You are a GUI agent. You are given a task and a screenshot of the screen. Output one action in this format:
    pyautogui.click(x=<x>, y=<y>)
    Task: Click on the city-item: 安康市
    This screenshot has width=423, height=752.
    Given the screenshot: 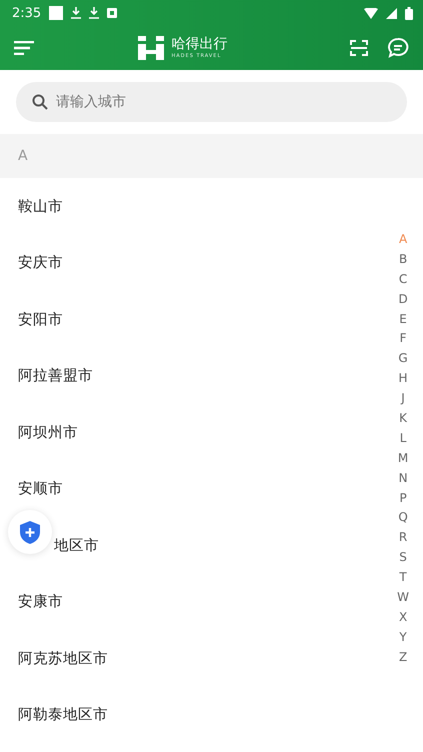 What is the action you would take?
    pyautogui.click(x=40, y=602)
    